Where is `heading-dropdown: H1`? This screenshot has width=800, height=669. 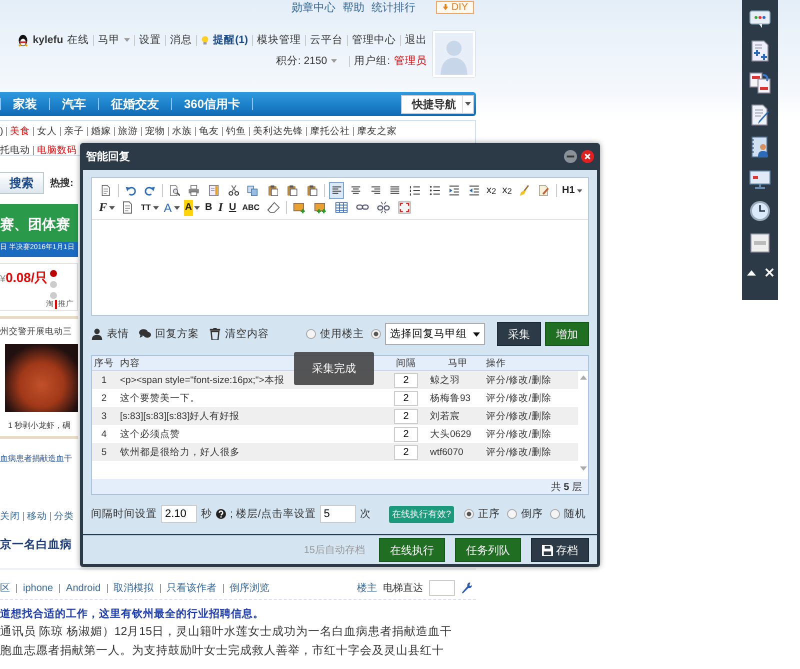
heading-dropdown: H1 is located at coordinates (568, 190).